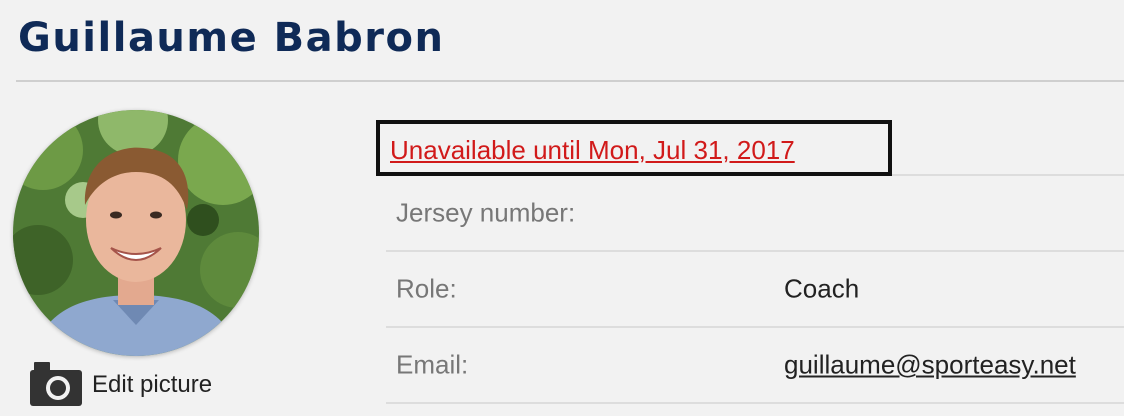  Describe the element at coordinates (231, 38) in the screenshot. I see `page-title: Guillaume Babron` at that location.